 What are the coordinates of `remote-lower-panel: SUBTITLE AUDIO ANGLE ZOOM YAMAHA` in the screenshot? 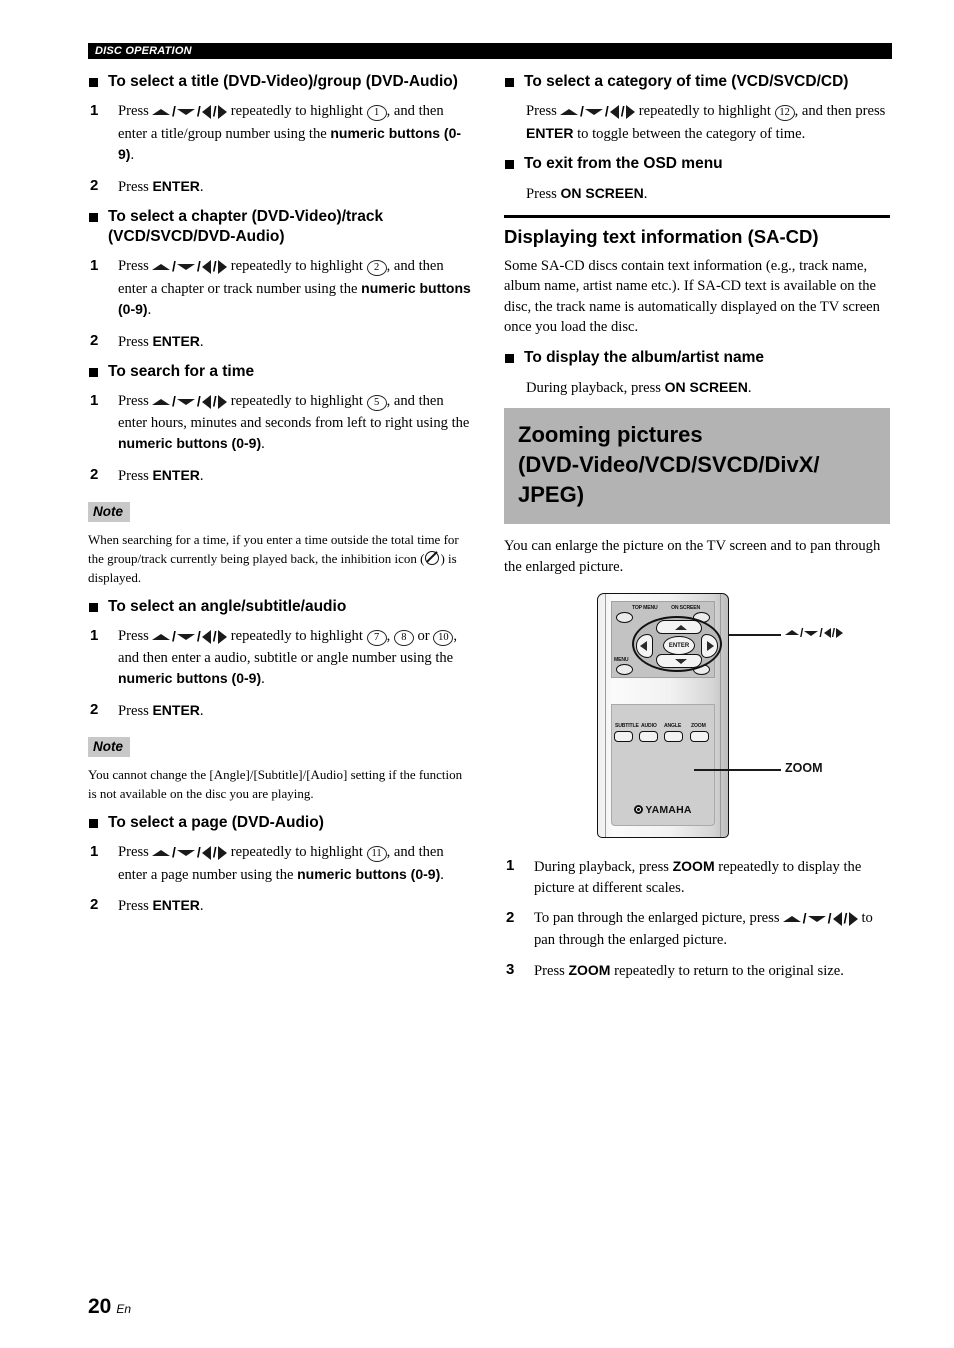 It's located at (663, 765).